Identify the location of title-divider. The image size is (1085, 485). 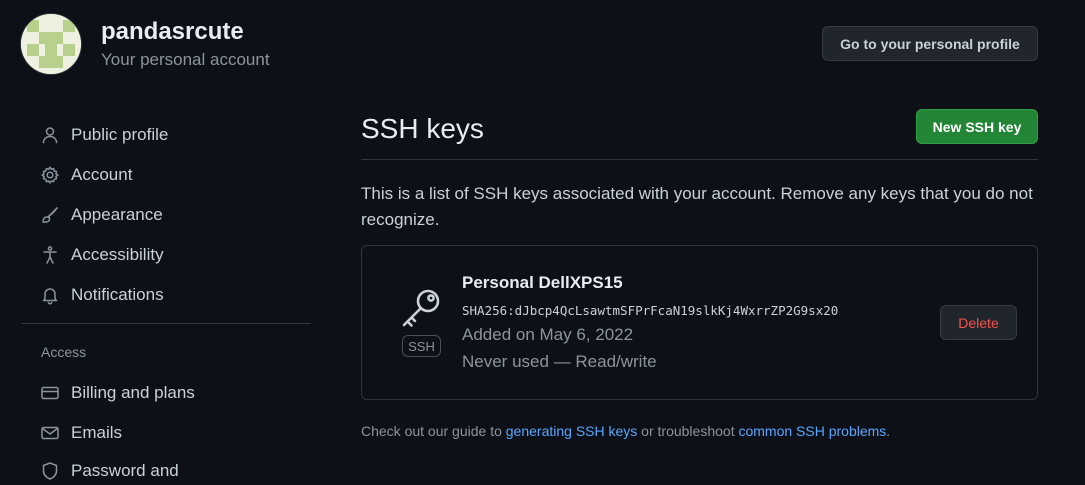
(699, 159).